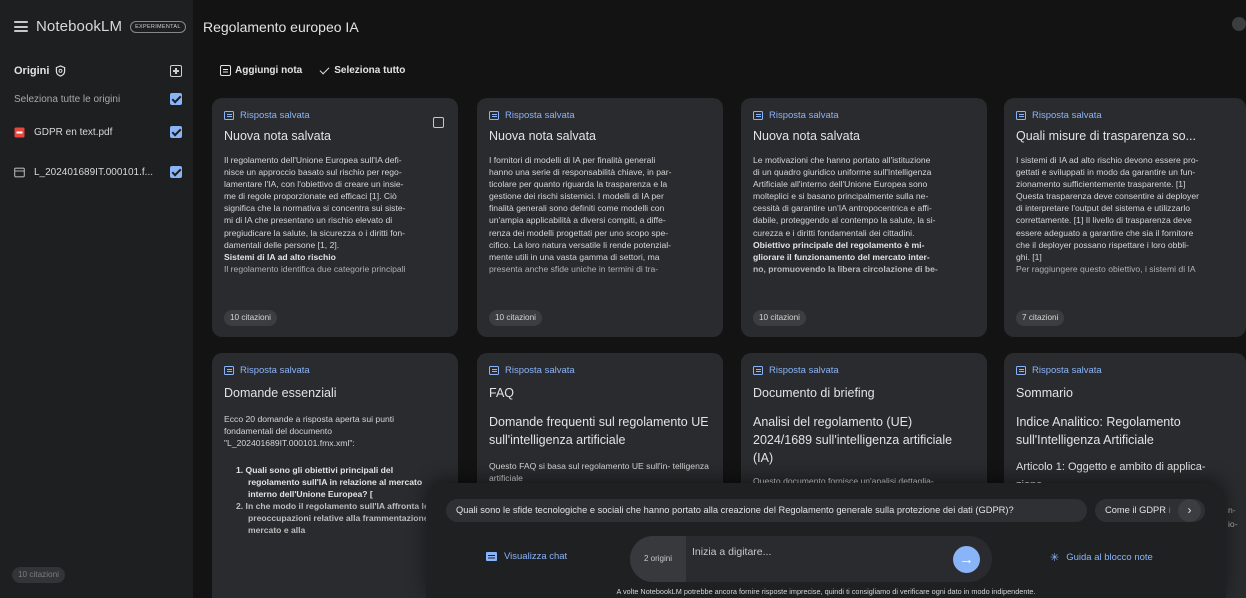  I want to click on send-button: →, so click(966, 559).